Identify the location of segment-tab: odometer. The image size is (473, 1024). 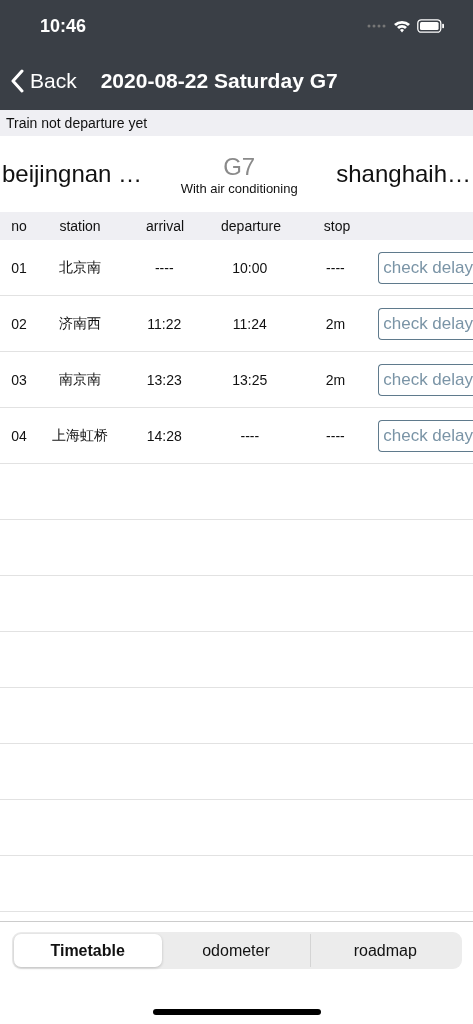
(236, 950).